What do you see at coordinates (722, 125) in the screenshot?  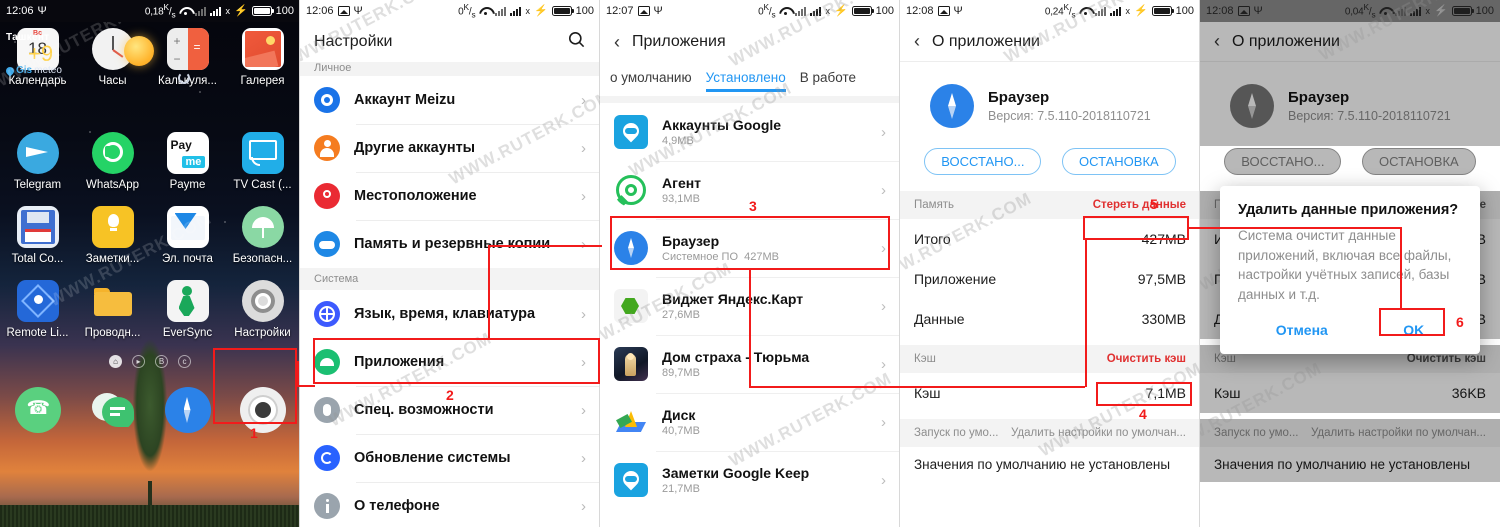 I see `app-name: Аккаунты Google` at bounding box center [722, 125].